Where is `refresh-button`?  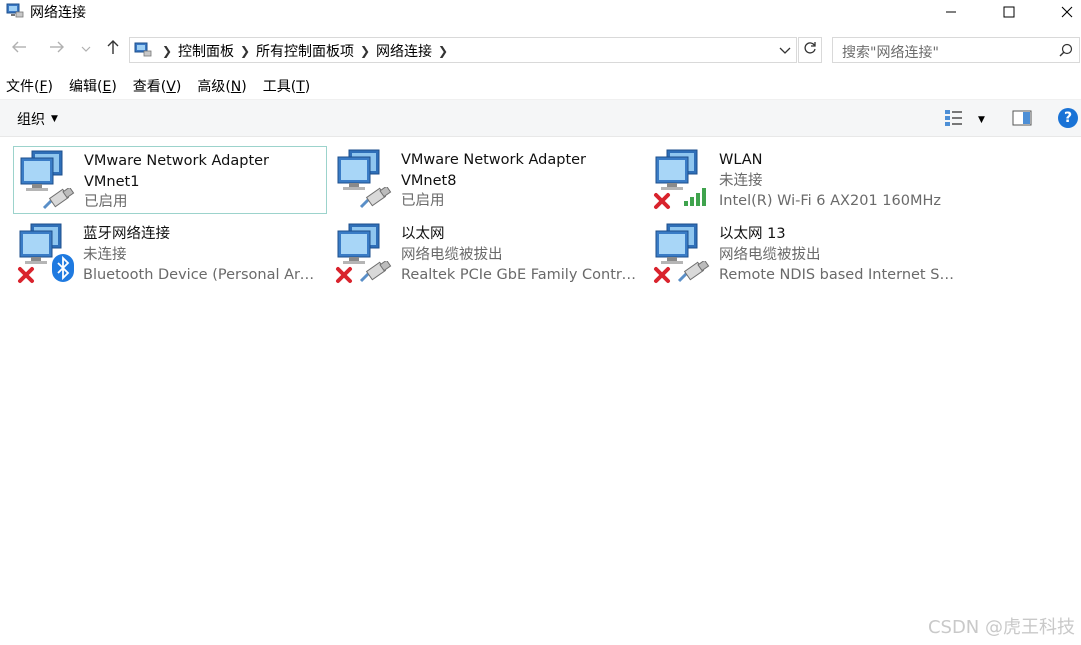 refresh-button is located at coordinates (810, 50).